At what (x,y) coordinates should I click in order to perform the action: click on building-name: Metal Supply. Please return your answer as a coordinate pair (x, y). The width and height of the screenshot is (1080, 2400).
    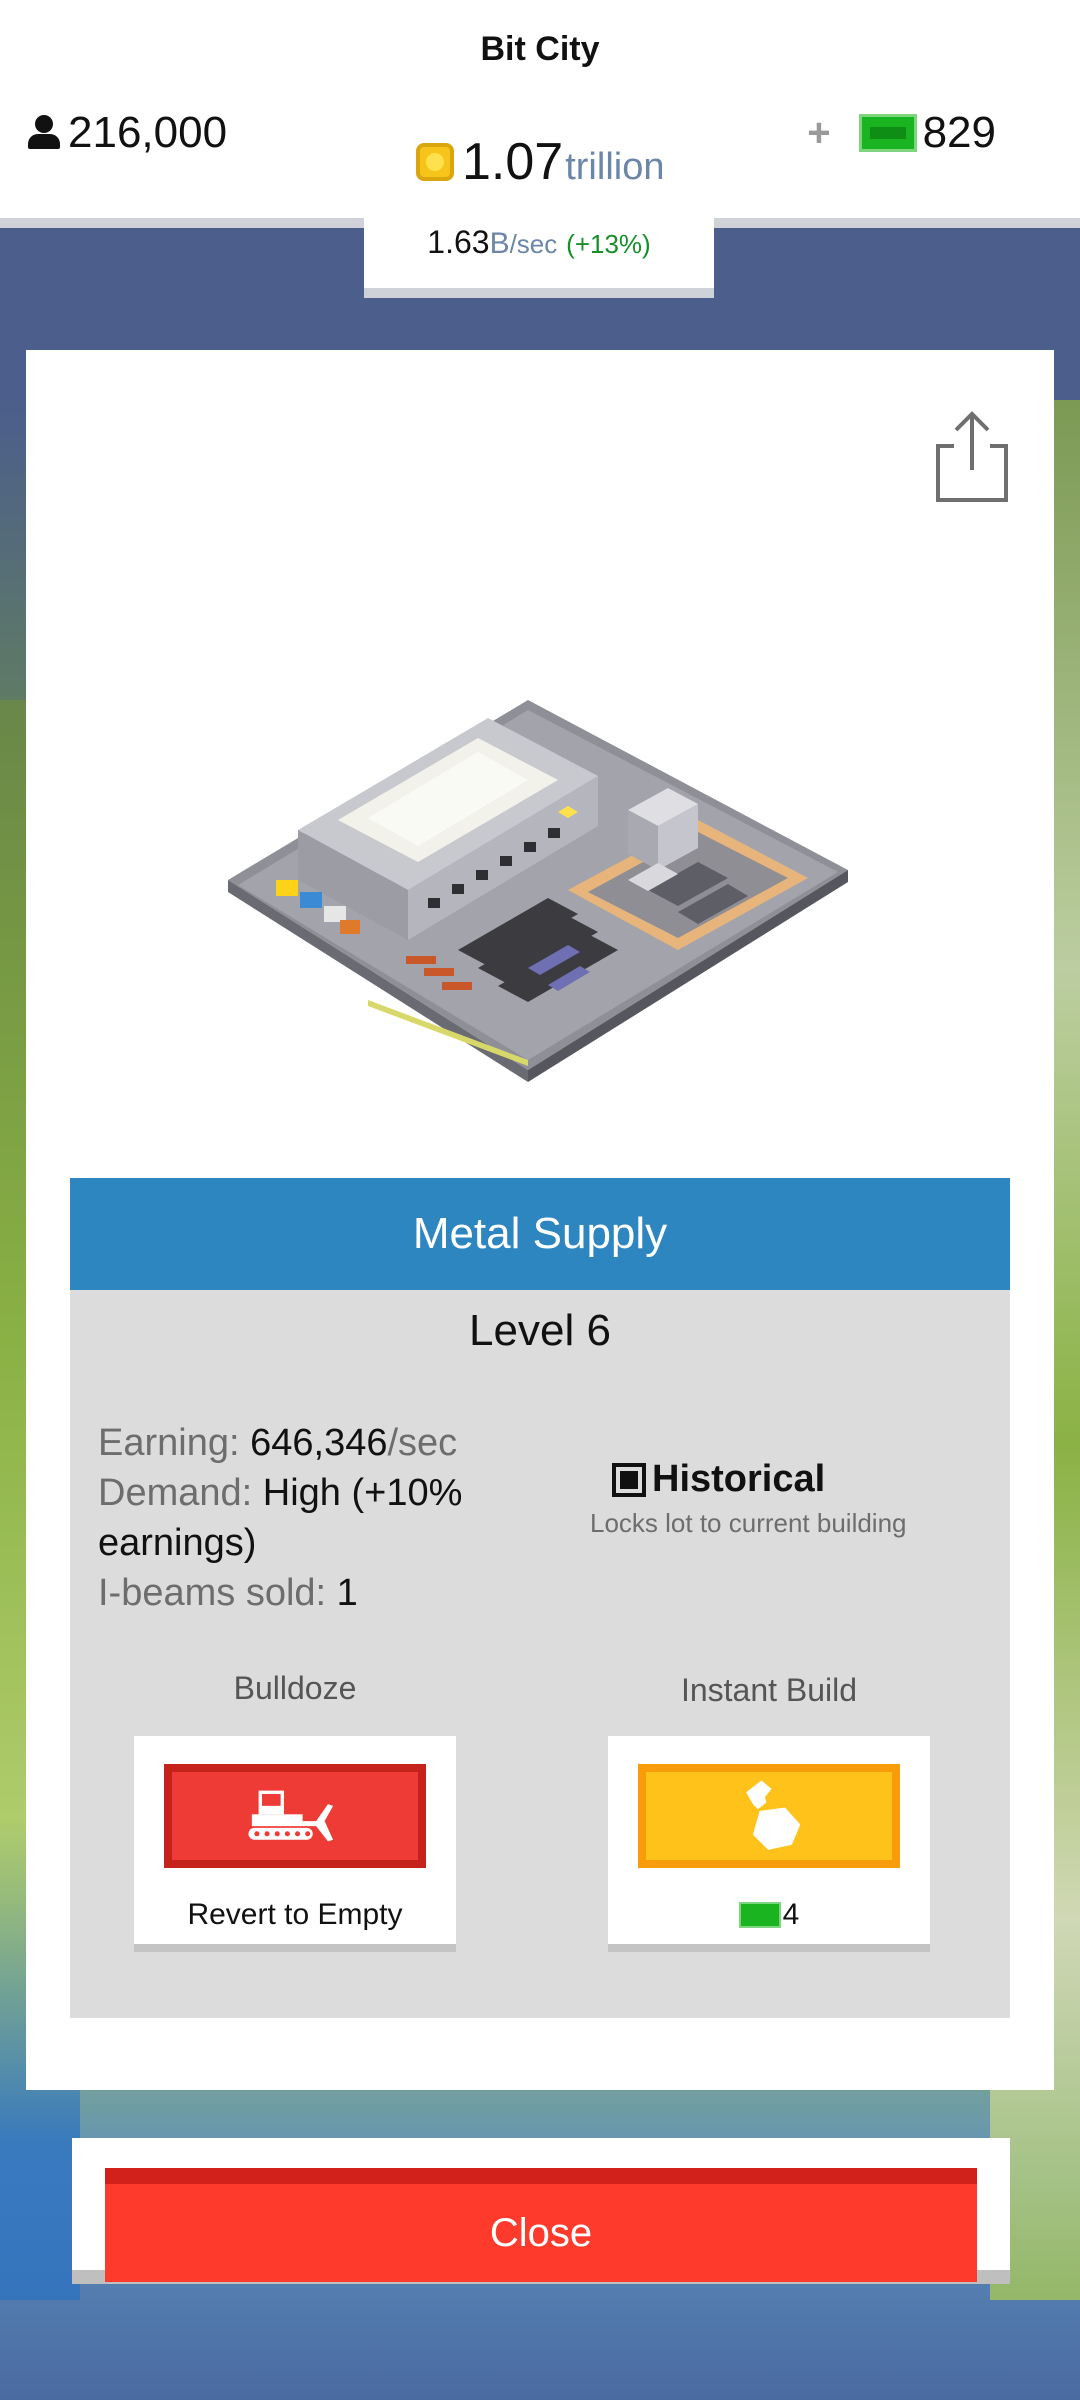
    Looking at the image, I should click on (540, 1234).